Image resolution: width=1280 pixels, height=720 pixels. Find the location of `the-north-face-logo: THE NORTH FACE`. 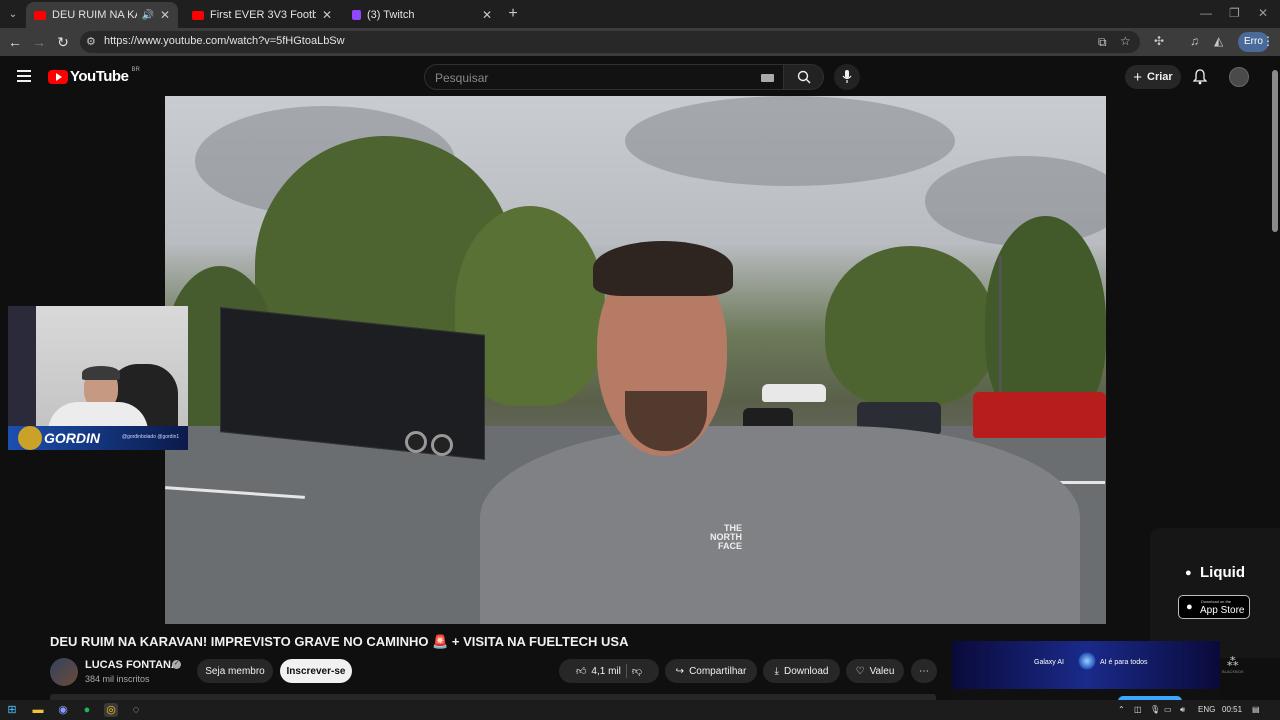

the-north-face-logo: THE NORTH FACE is located at coordinates (726, 537).